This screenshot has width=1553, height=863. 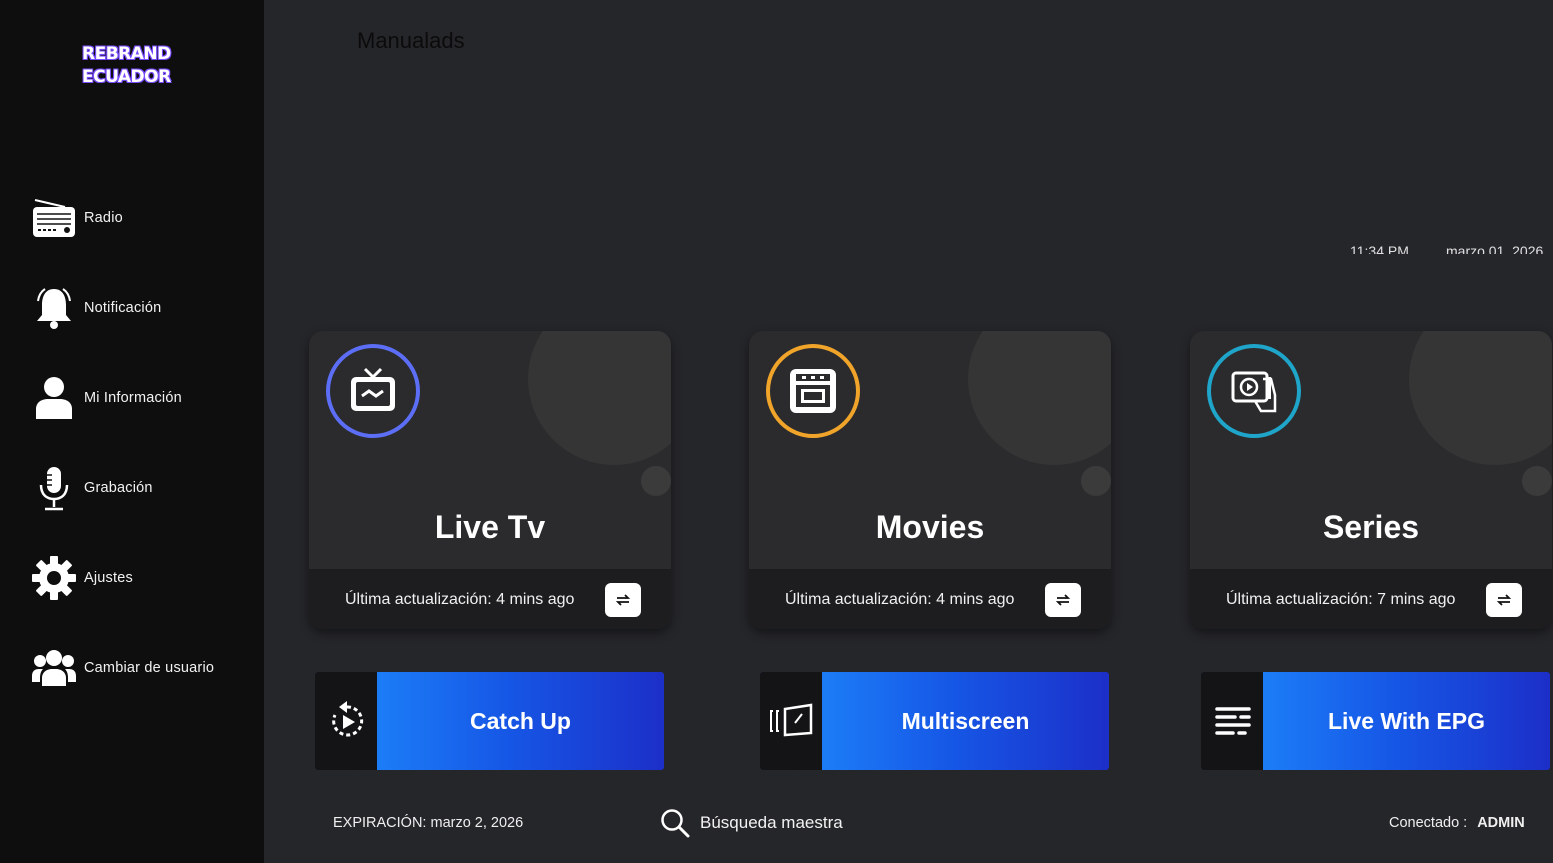 I want to click on users-icon, so click(x=54, y=668).